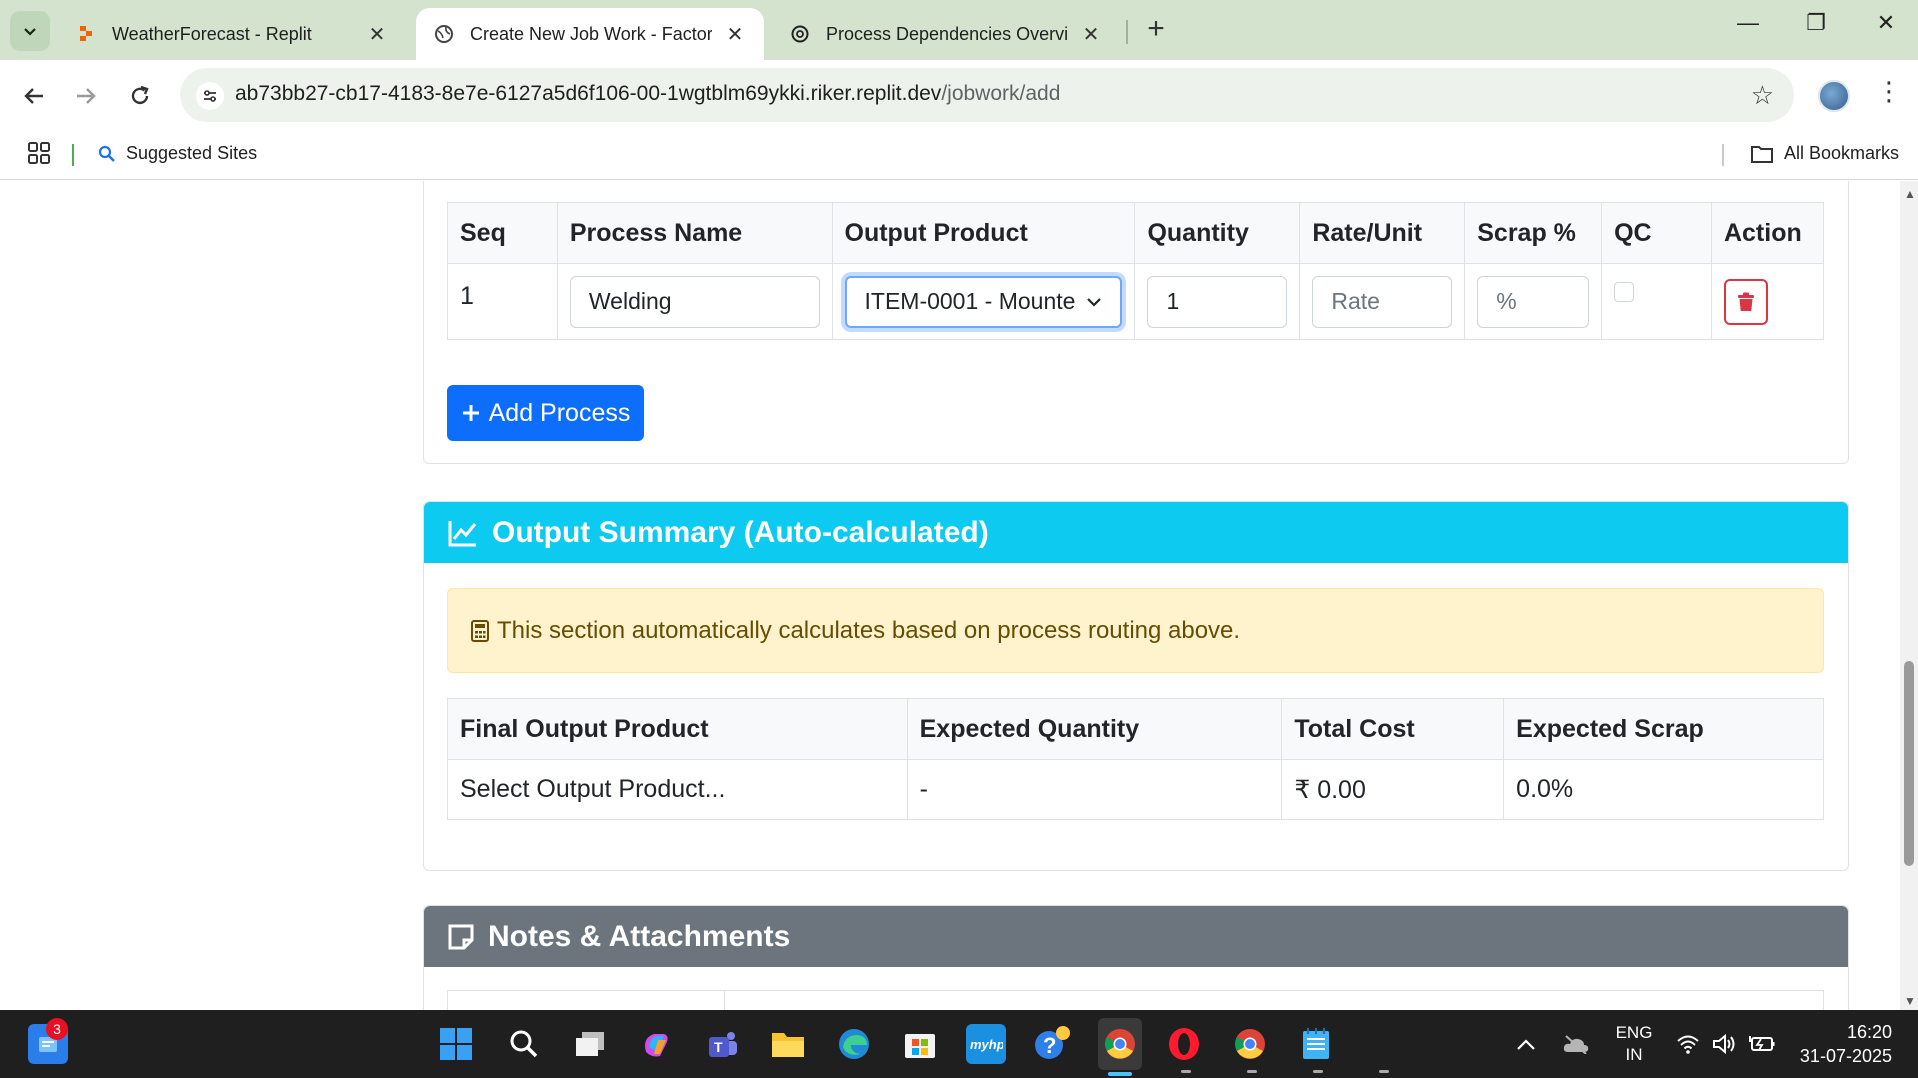  I want to click on column-header-scrap: Scrap %, so click(1533, 233).